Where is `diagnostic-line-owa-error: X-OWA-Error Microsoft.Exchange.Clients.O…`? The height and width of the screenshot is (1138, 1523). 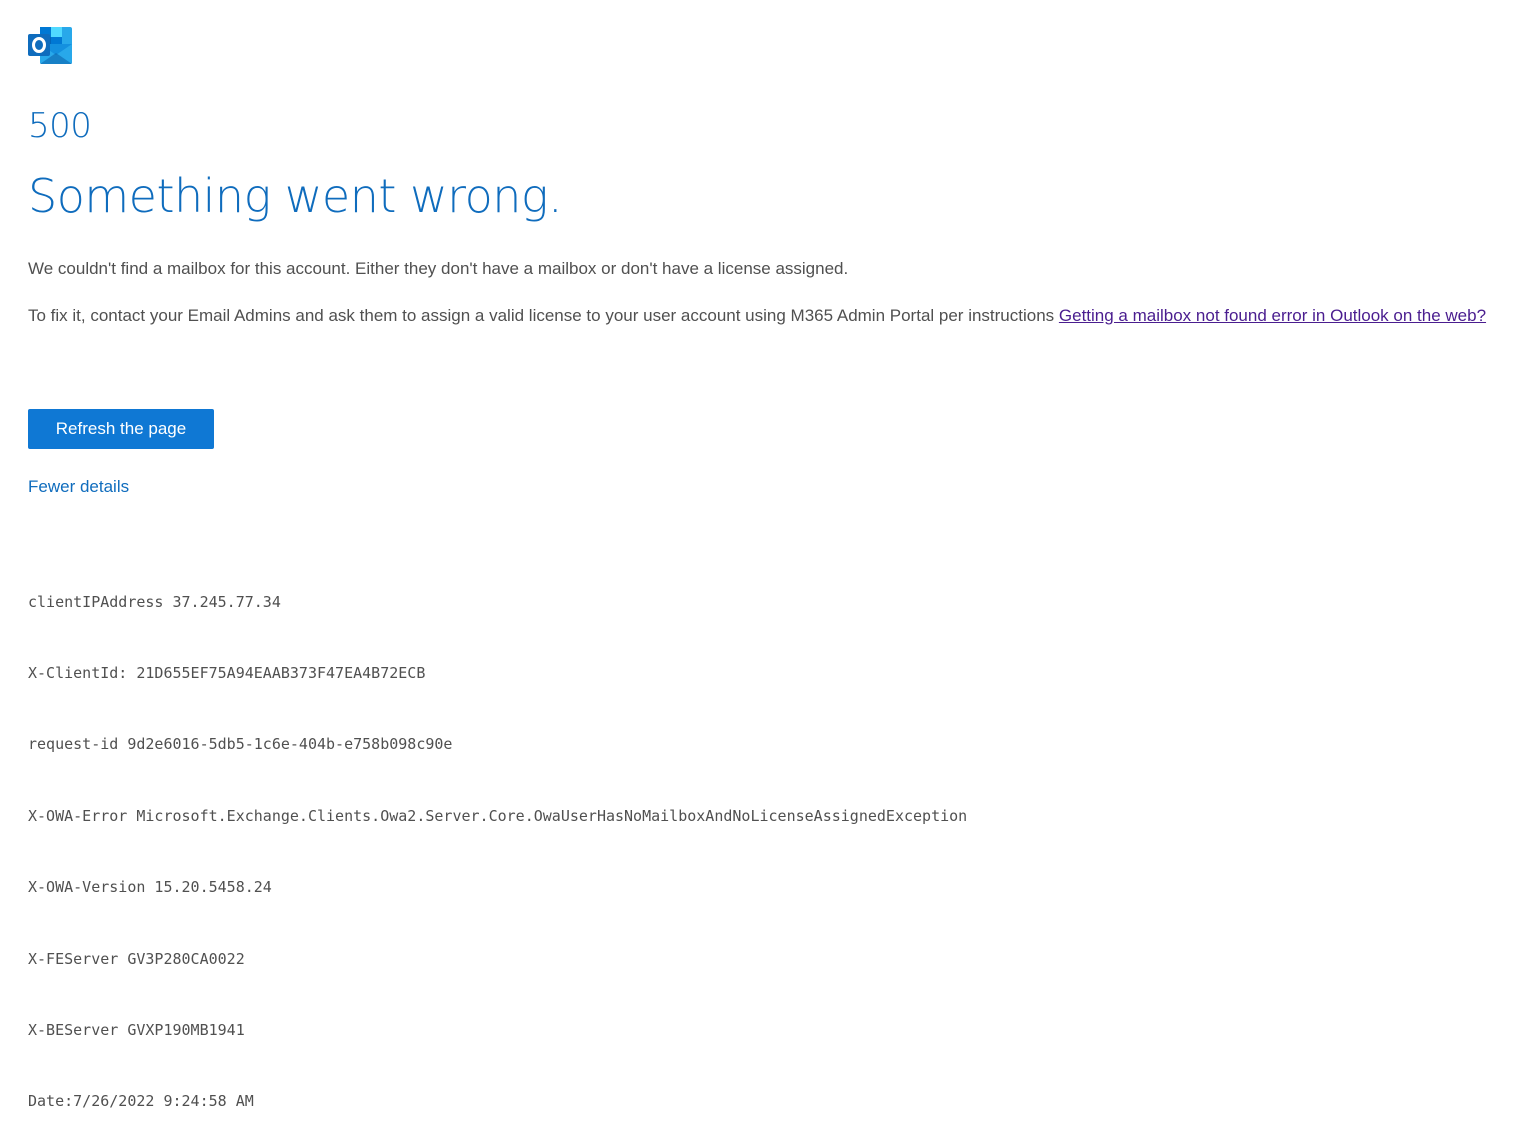
diagnostic-line-owa-error: X-OWA-Error Microsoft.Exchange.Clients.O… is located at coordinates (498, 815).